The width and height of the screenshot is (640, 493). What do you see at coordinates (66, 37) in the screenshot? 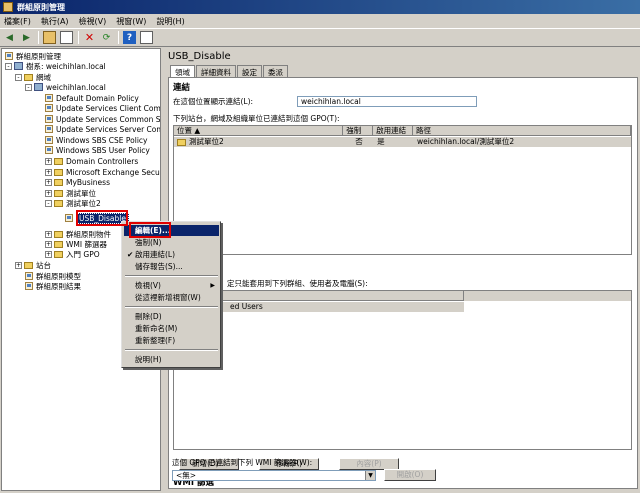
I see `properties-icon` at bounding box center [66, 37].